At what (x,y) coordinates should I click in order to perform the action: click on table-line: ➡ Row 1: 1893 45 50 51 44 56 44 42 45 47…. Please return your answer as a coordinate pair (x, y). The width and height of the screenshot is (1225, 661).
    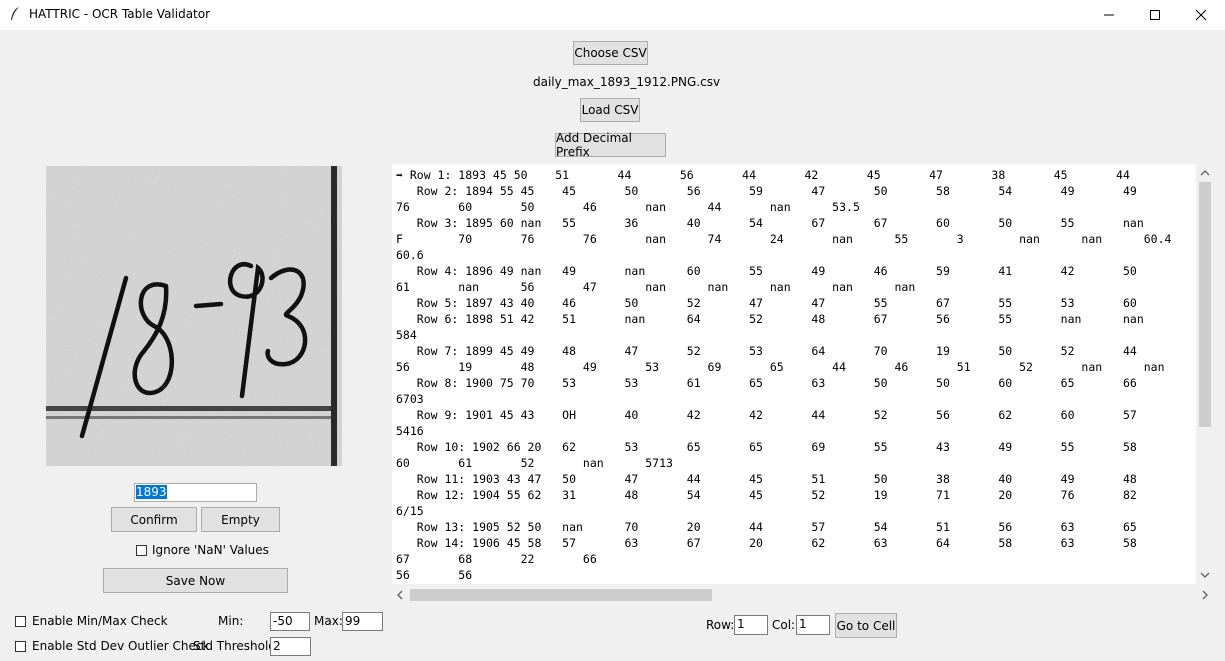
    Looking at the image, I should click on (763, 175).